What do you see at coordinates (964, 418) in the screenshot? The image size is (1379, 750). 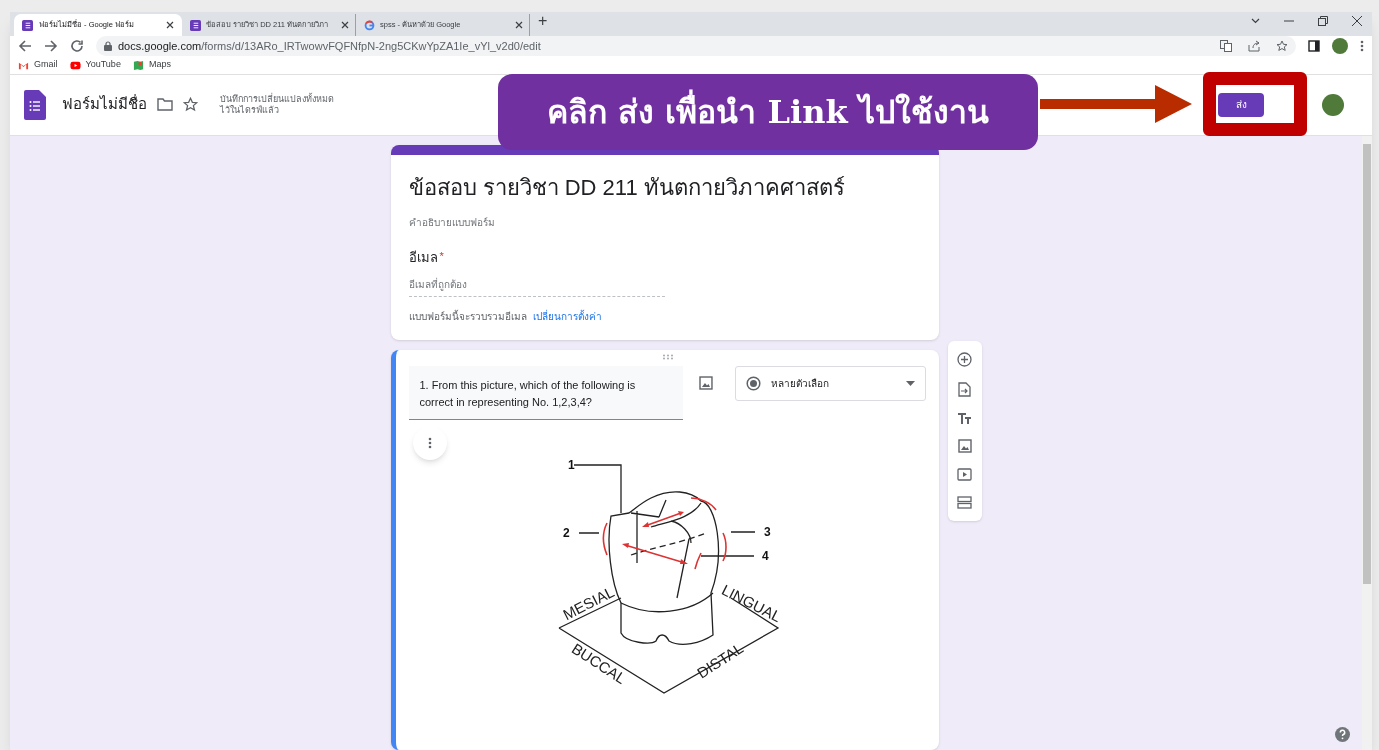 I see `title-text-icon` at bounding box center [964, 418].